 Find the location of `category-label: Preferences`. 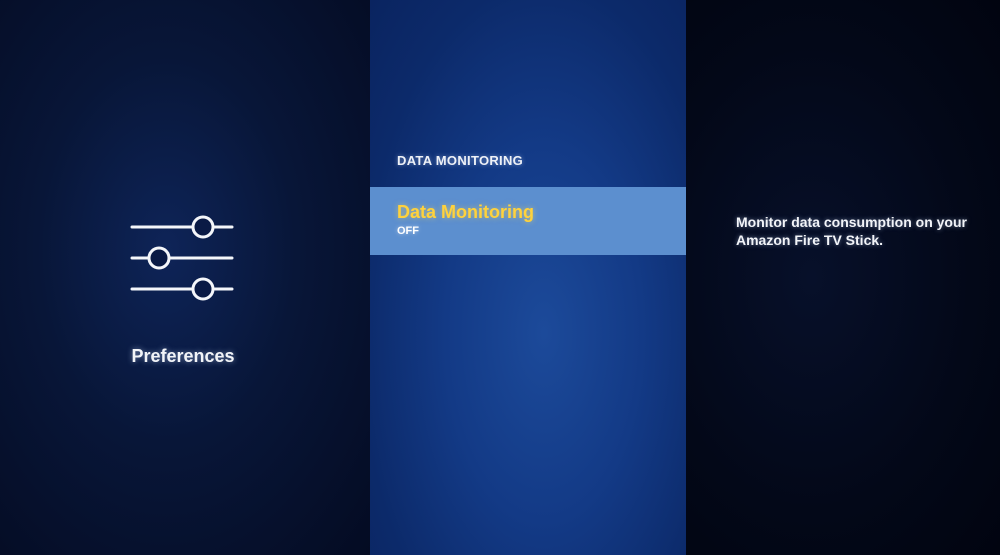

category-label: Preferences is located at coordinates (183, 356).